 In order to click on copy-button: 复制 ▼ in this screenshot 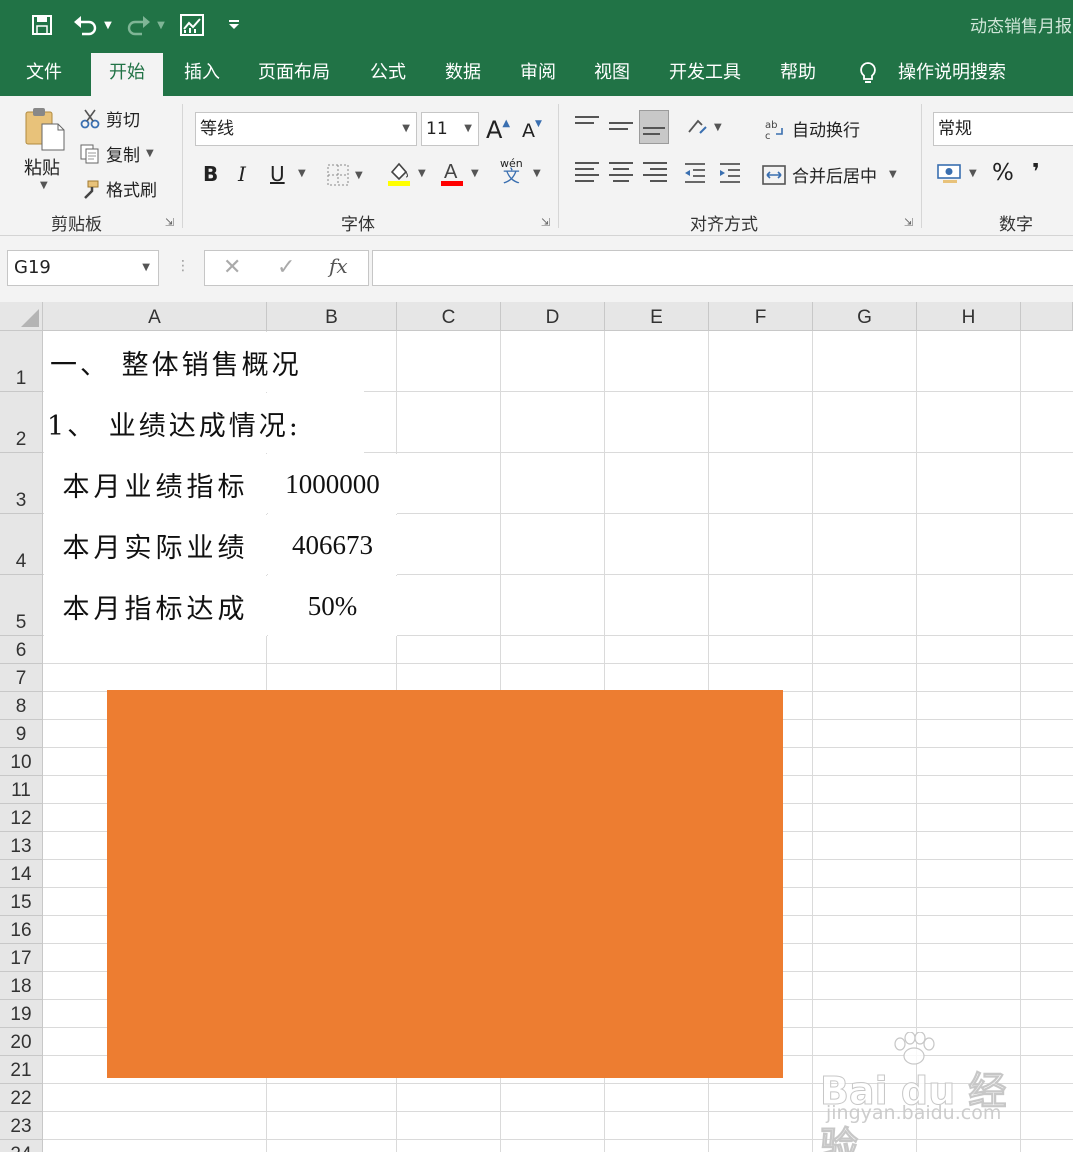, I will do `click(117, 153)`.